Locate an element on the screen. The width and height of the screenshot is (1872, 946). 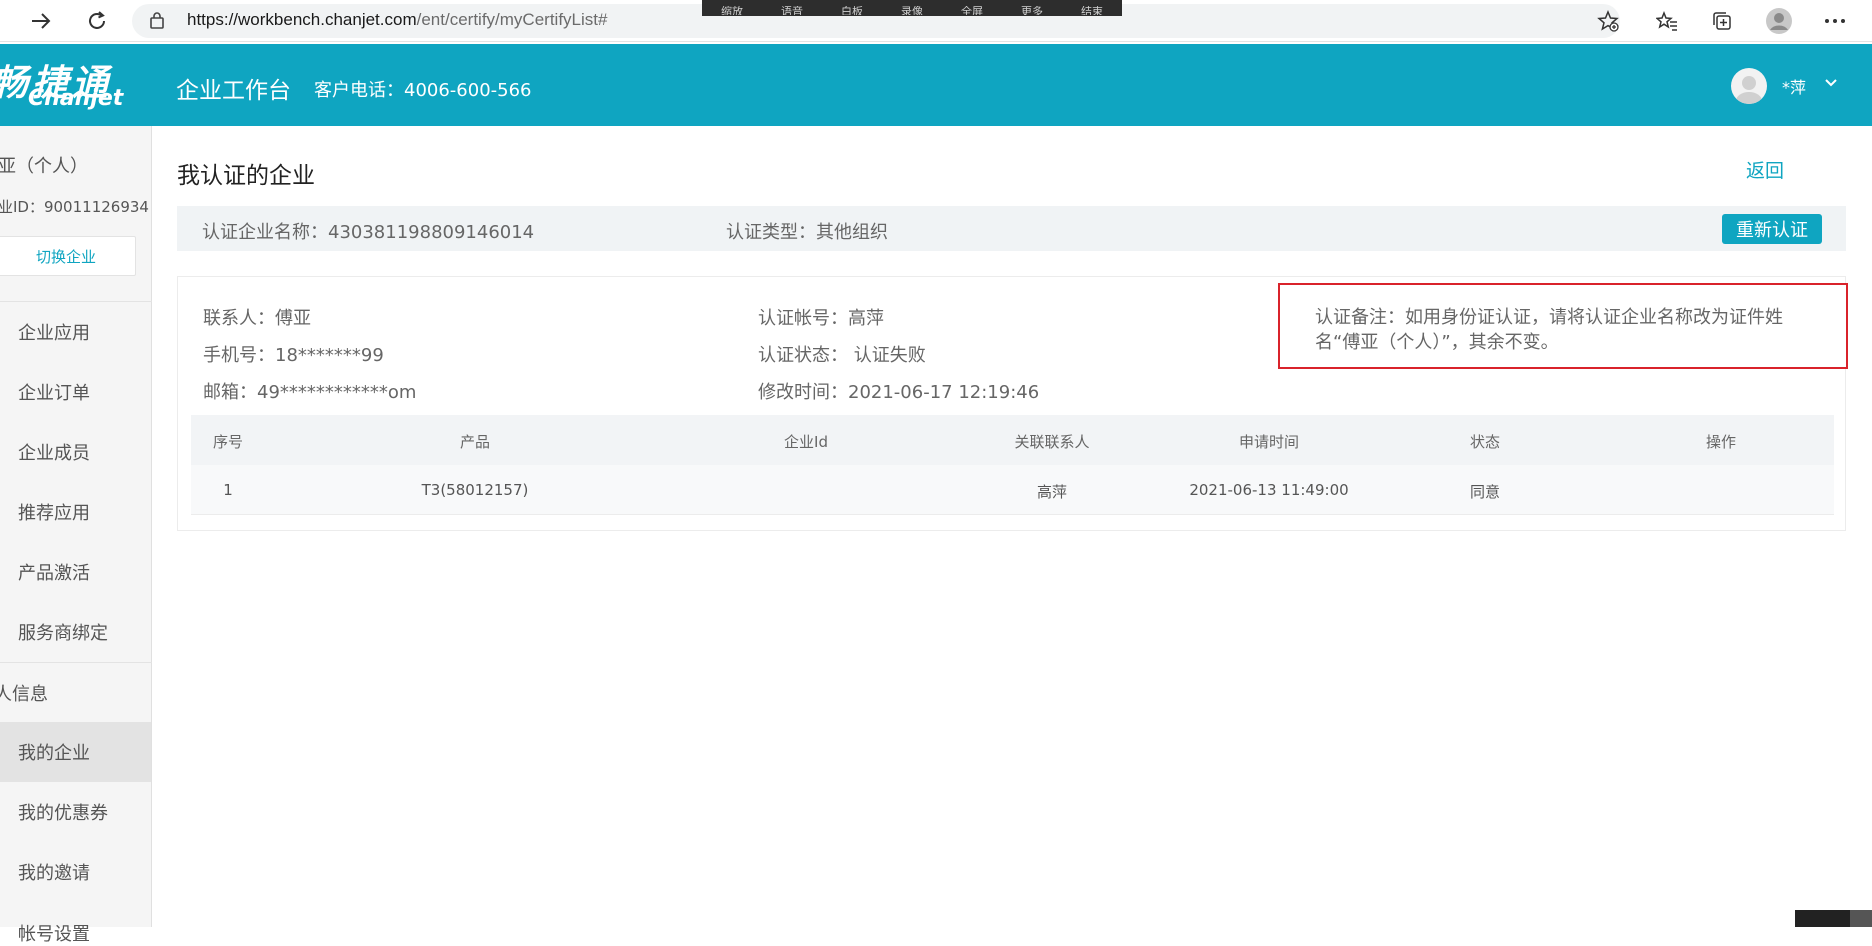
contact-person: 联系人：傅亚 is located at coordinates (257, 318).